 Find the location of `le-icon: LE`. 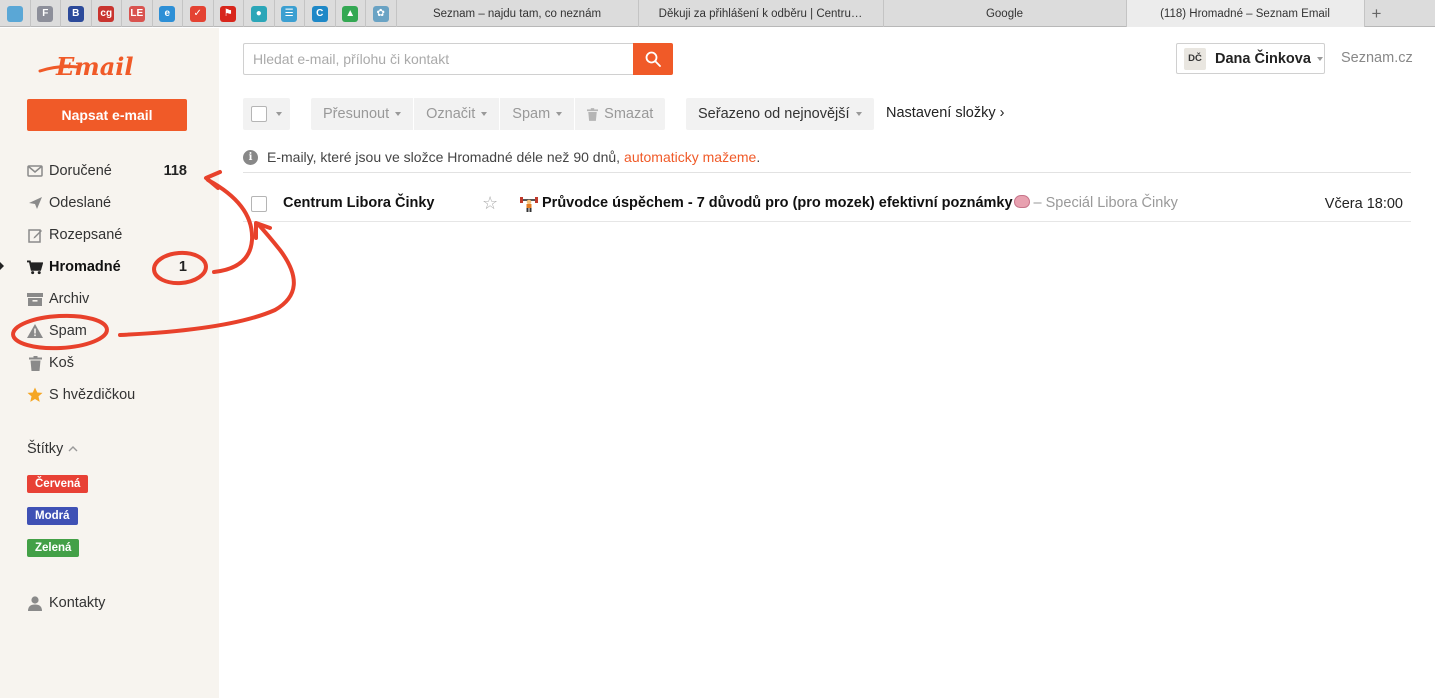

le-icon: LE is located at coordinates (136, 13).